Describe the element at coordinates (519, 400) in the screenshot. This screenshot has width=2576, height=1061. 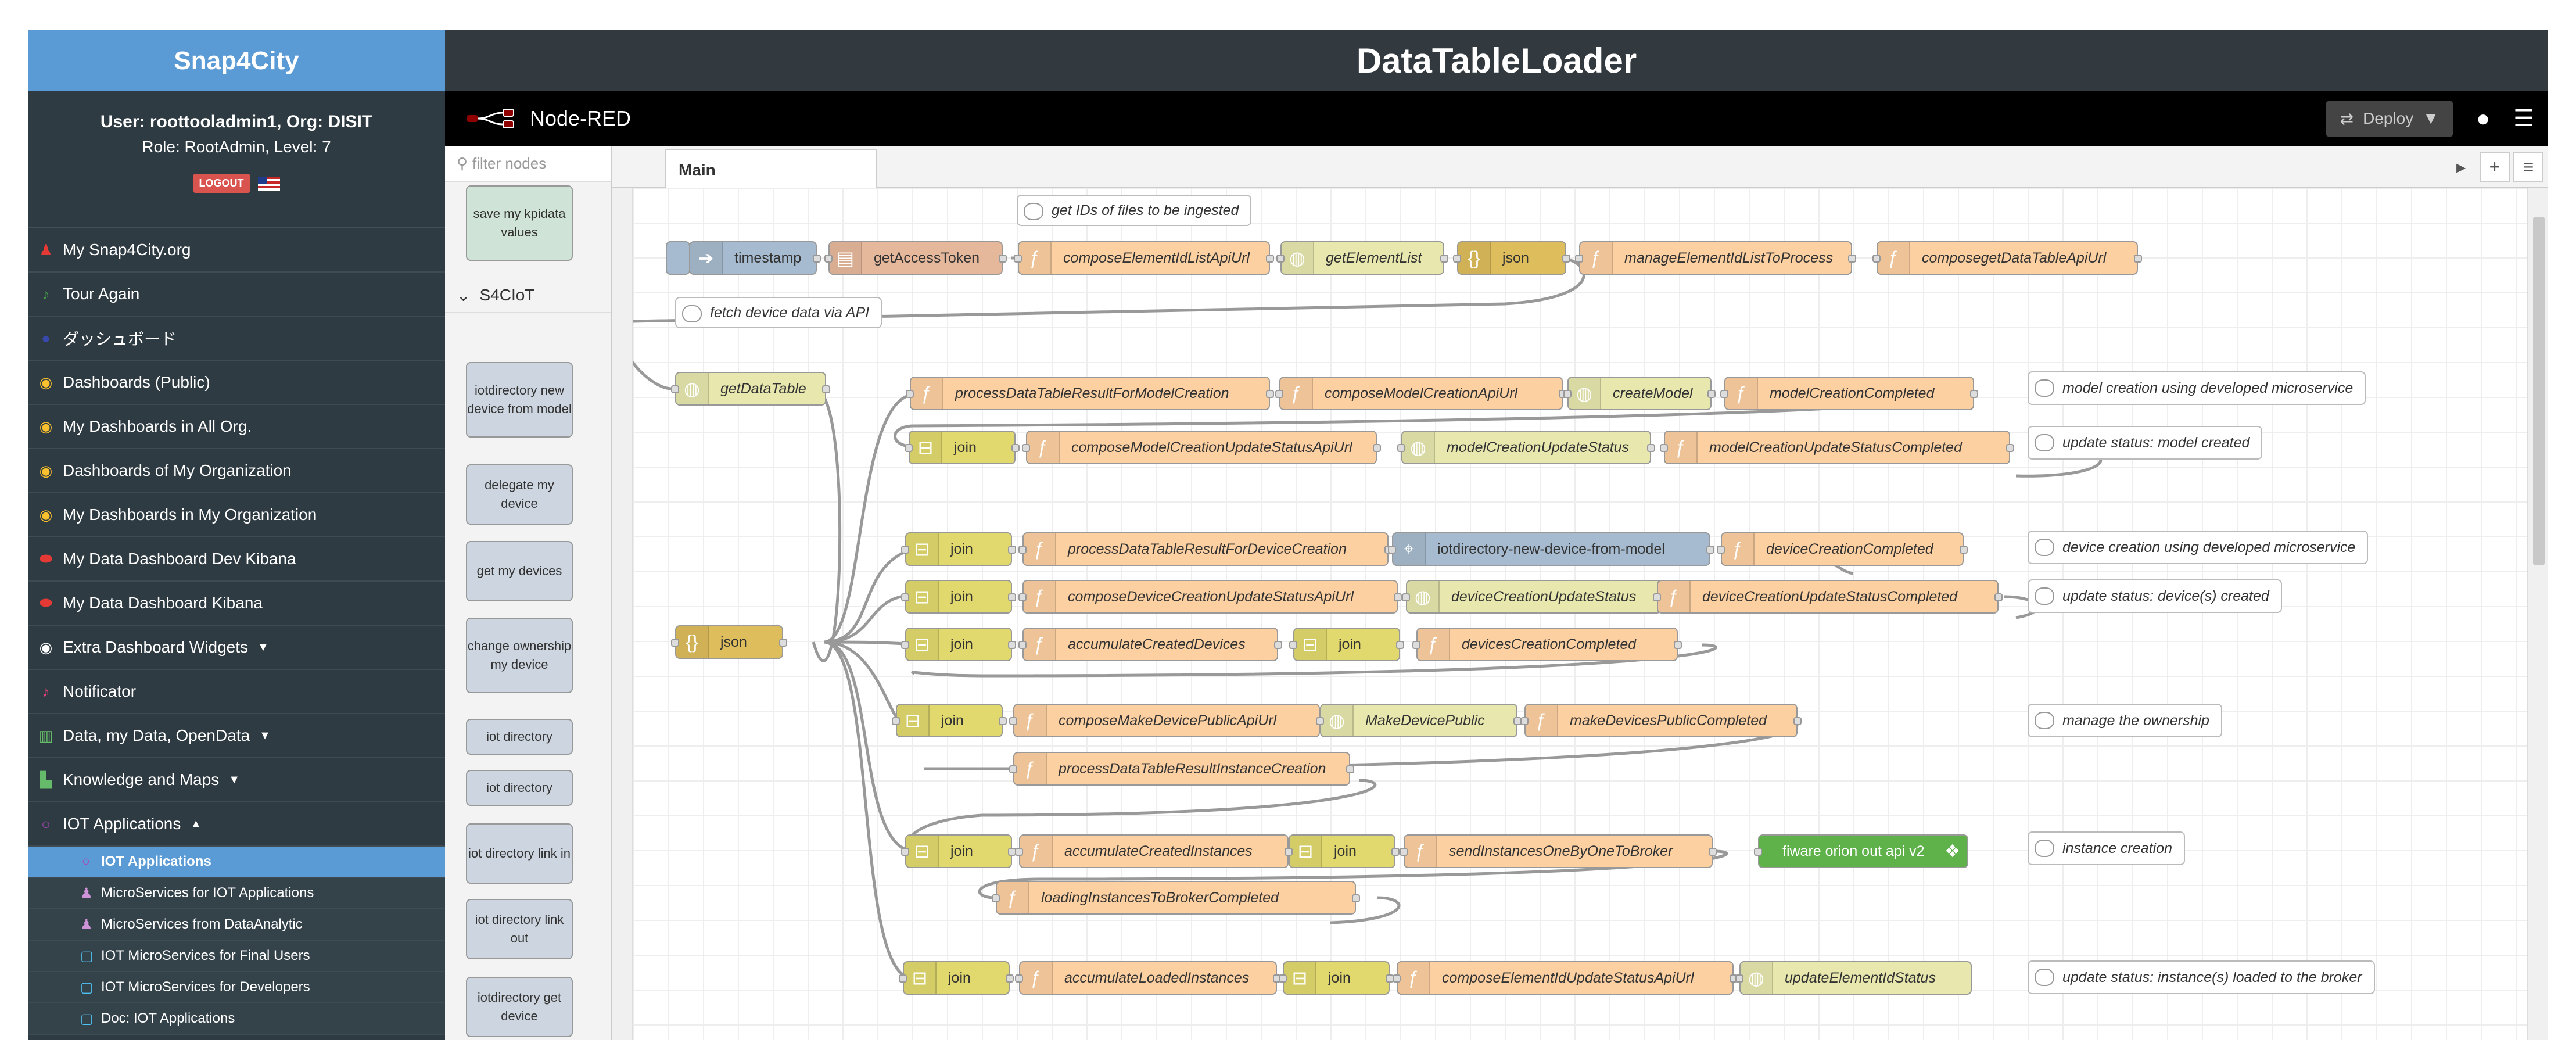
I see `palette-node-iotdirectory-new-device: iotdirectory new device from model` at that location.